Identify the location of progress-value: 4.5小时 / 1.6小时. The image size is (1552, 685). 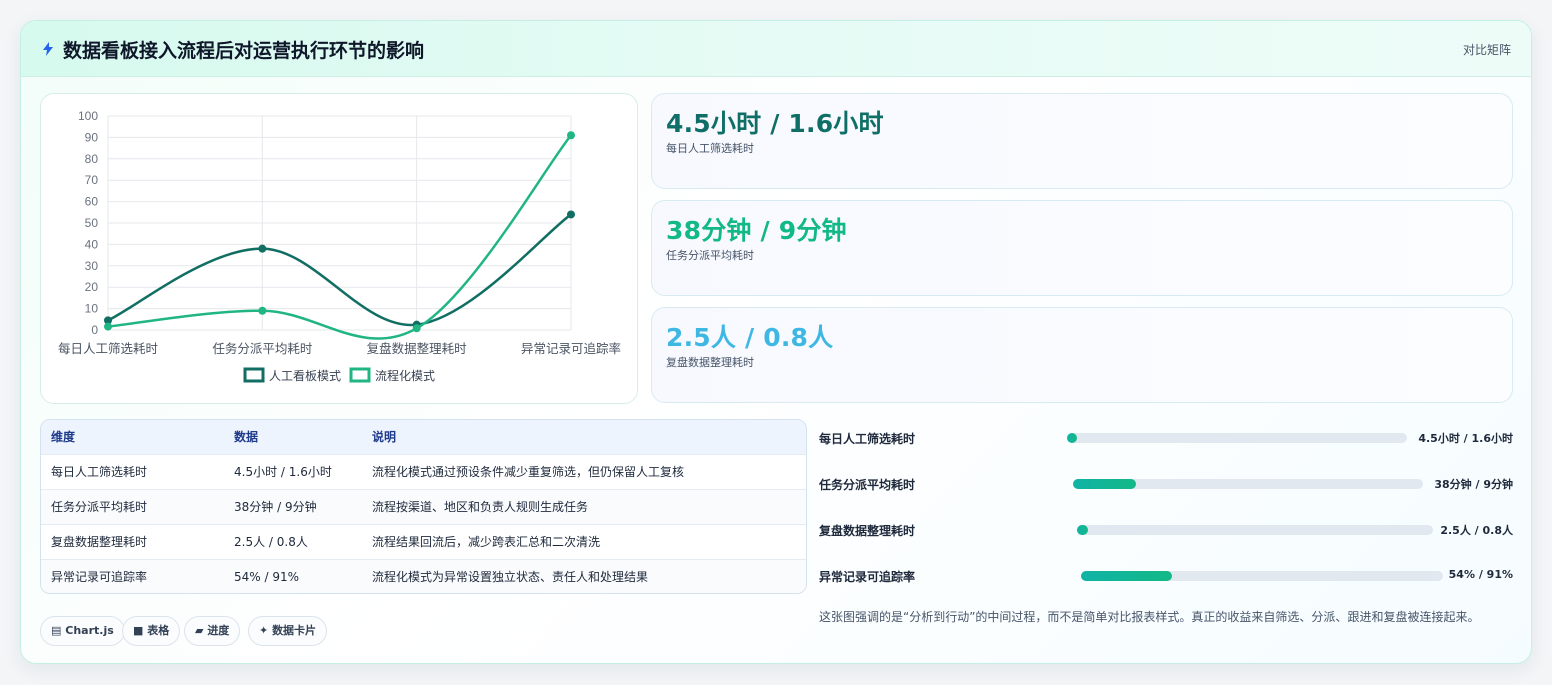
(1465, 438).